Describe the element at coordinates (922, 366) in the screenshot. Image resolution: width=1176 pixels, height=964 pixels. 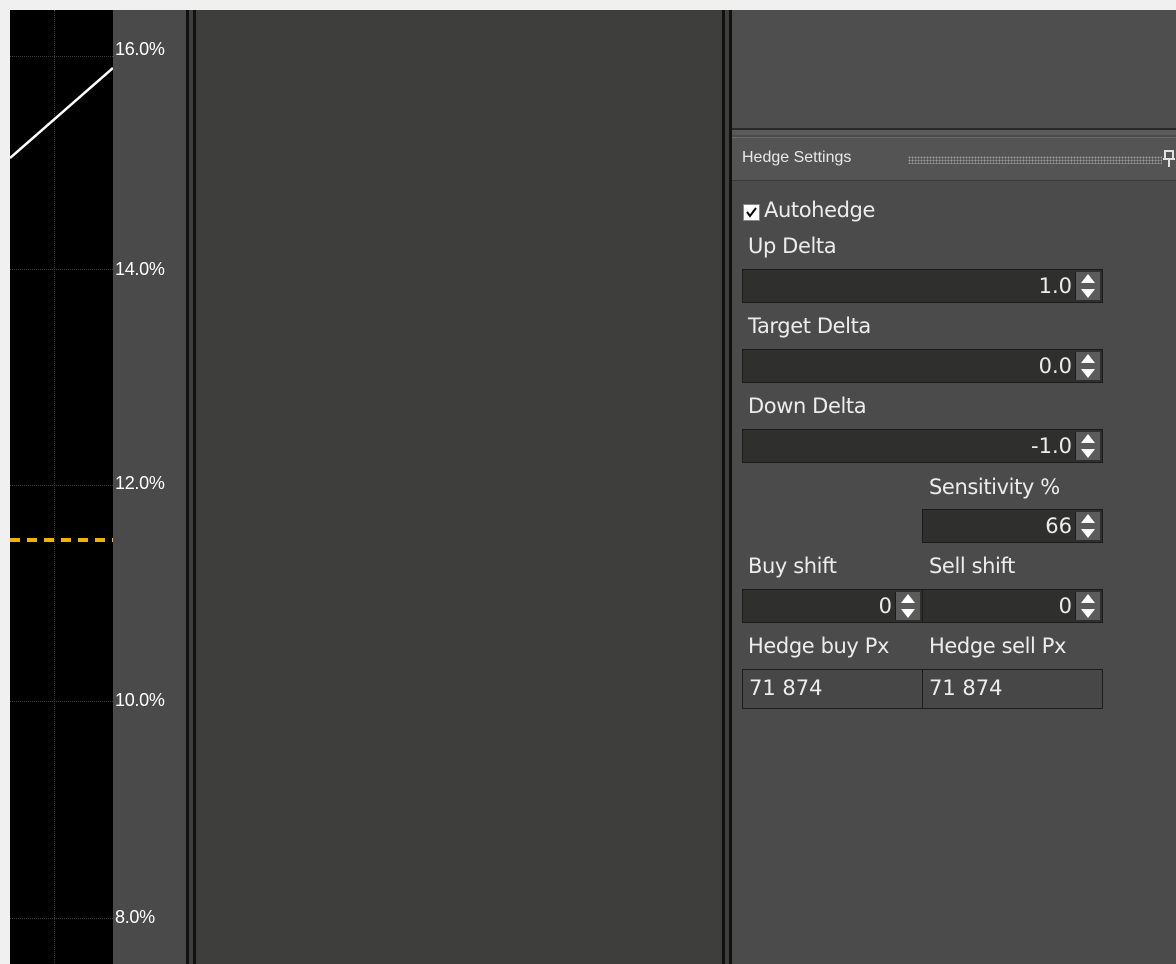
I see `target-delta-spinbox: 0.0` at that location.